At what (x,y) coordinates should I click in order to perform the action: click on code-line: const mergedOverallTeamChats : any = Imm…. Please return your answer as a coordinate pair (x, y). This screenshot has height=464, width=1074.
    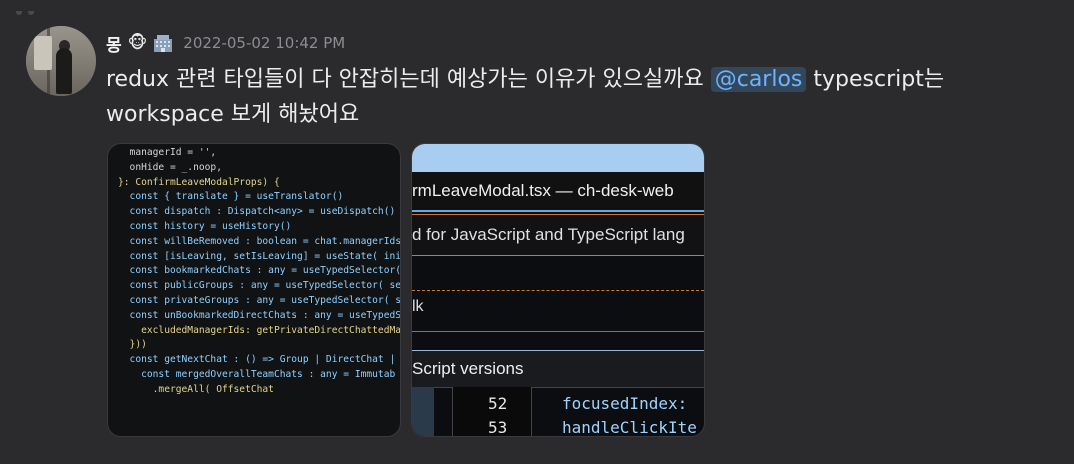
    Looking at the image, I should click on (257, 374).